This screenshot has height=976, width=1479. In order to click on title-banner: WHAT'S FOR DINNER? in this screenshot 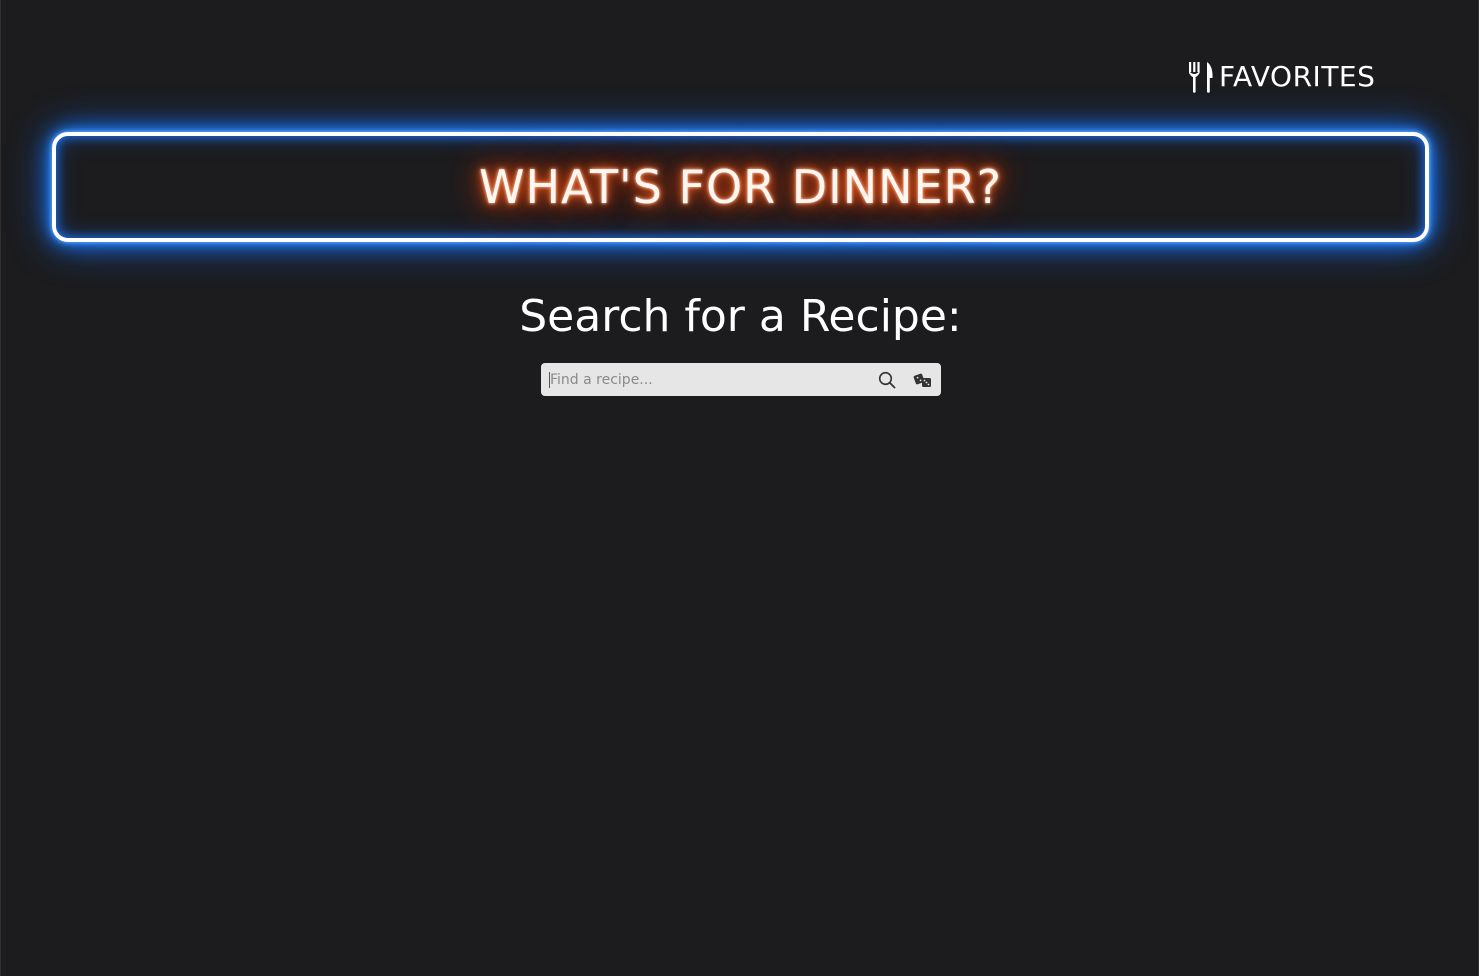, I will do `click(740, 187)`.